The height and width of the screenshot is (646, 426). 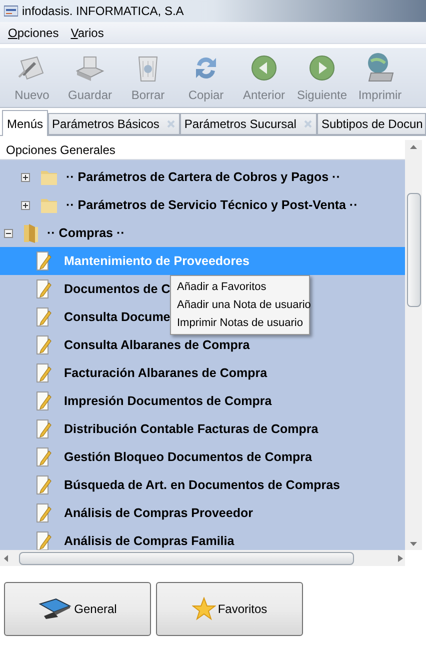 What do you see at coordinates (240, 305) in the screenshot?
I see `menu-item: Añadir una Nota de usuario` at bounding box center [240, 305].